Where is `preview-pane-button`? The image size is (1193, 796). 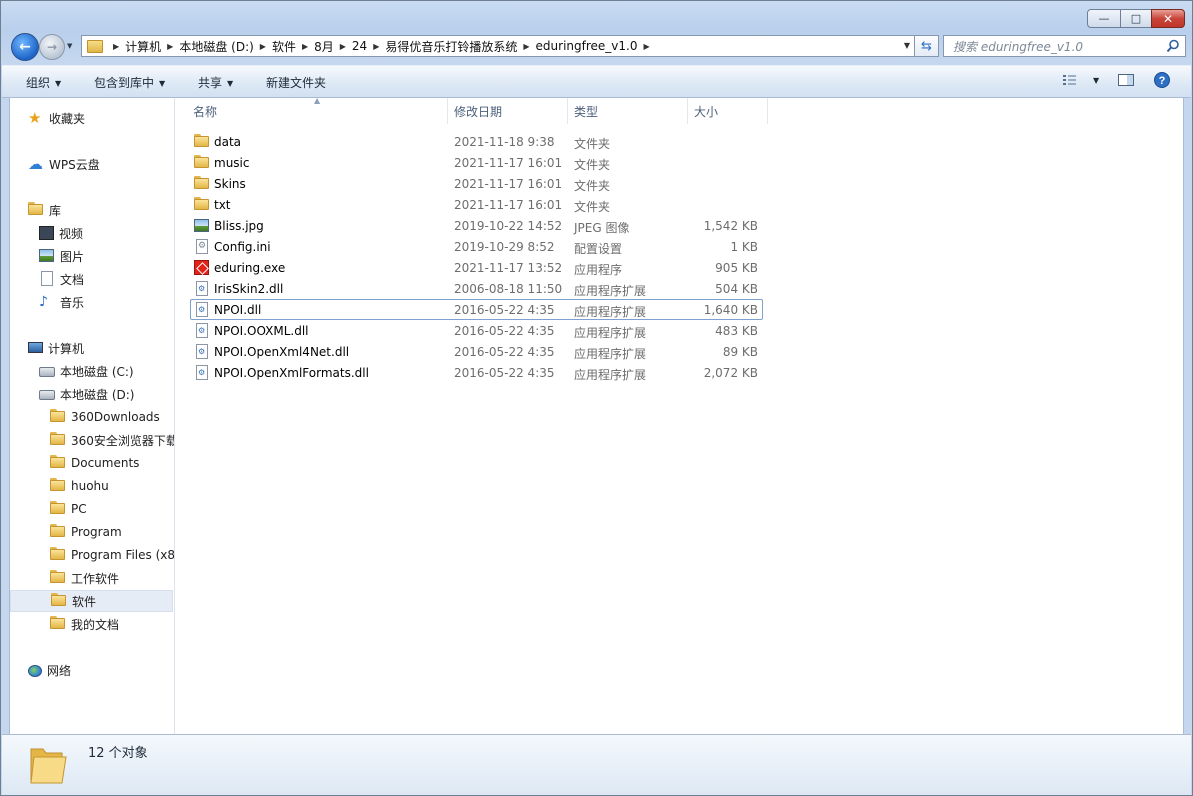 preview-pane-button is located at coordinates (1126, 81).